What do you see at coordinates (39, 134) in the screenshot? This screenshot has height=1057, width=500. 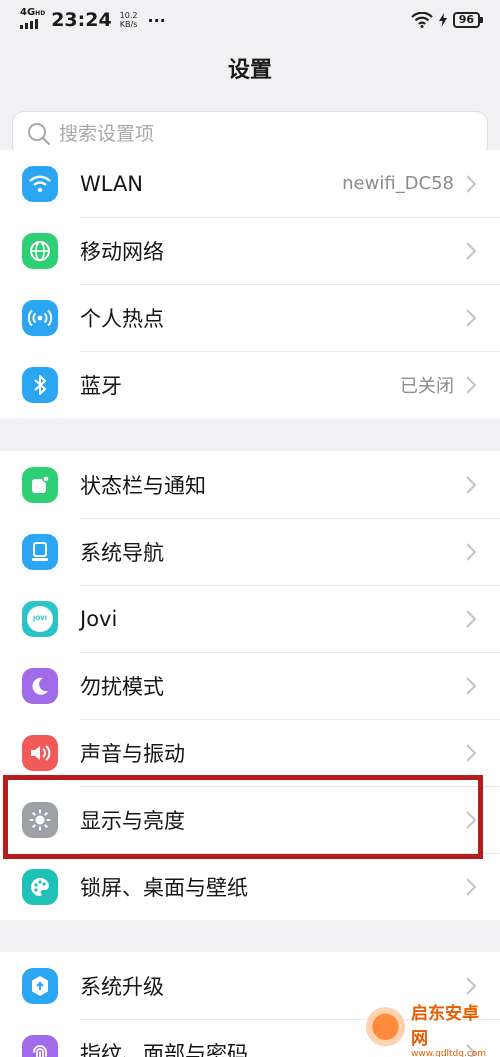 I see `search-icon` at bounding box center [39, 134].